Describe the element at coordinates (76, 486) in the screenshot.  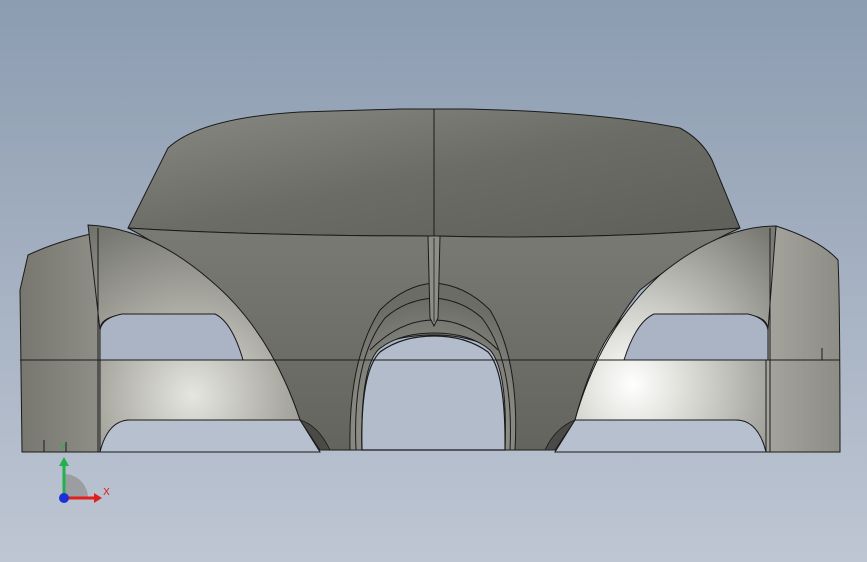
I see `triad-arc` at that location.